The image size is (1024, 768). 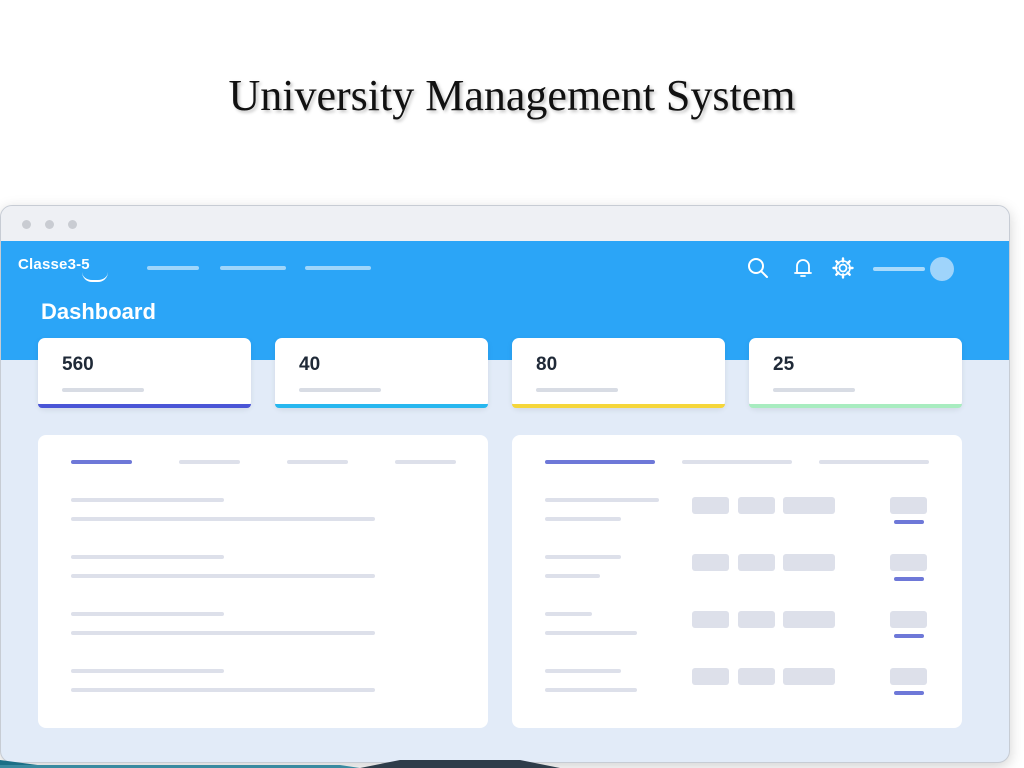 I want to click on page-title: Dashboard, so click(x=98, y=311).